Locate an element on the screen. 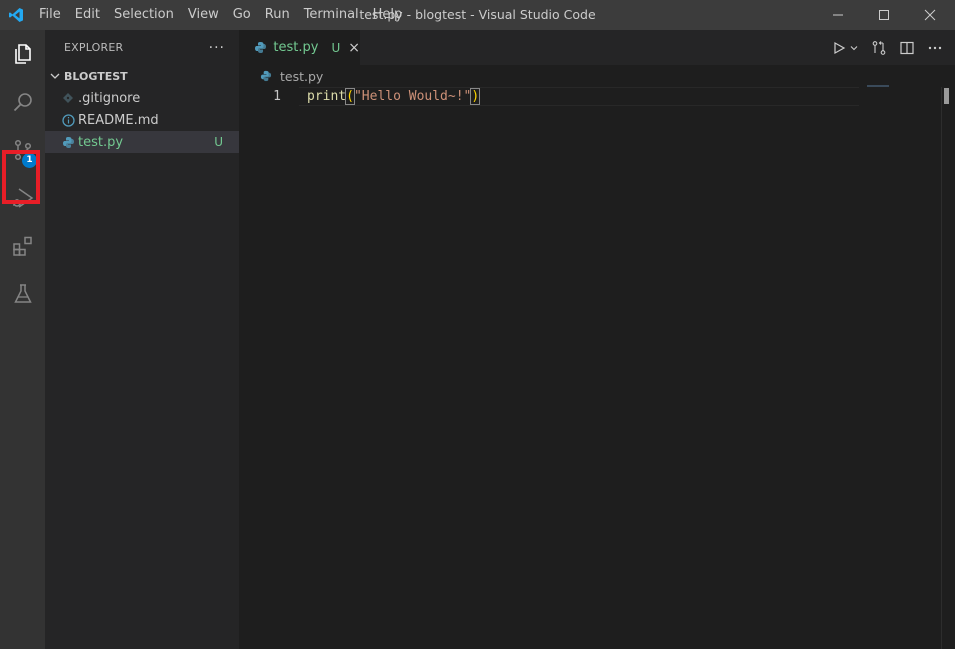 This screenshot has height=649, width=955. more-editor-actions-button is located at coordinates (938, 47).